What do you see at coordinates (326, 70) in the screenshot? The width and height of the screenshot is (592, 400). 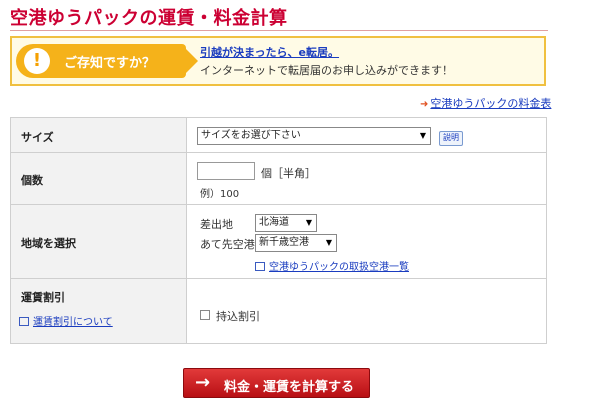 I see `notice-description: インターネットで転居届のお申し込みができます！` at bounding box center [326, 70].